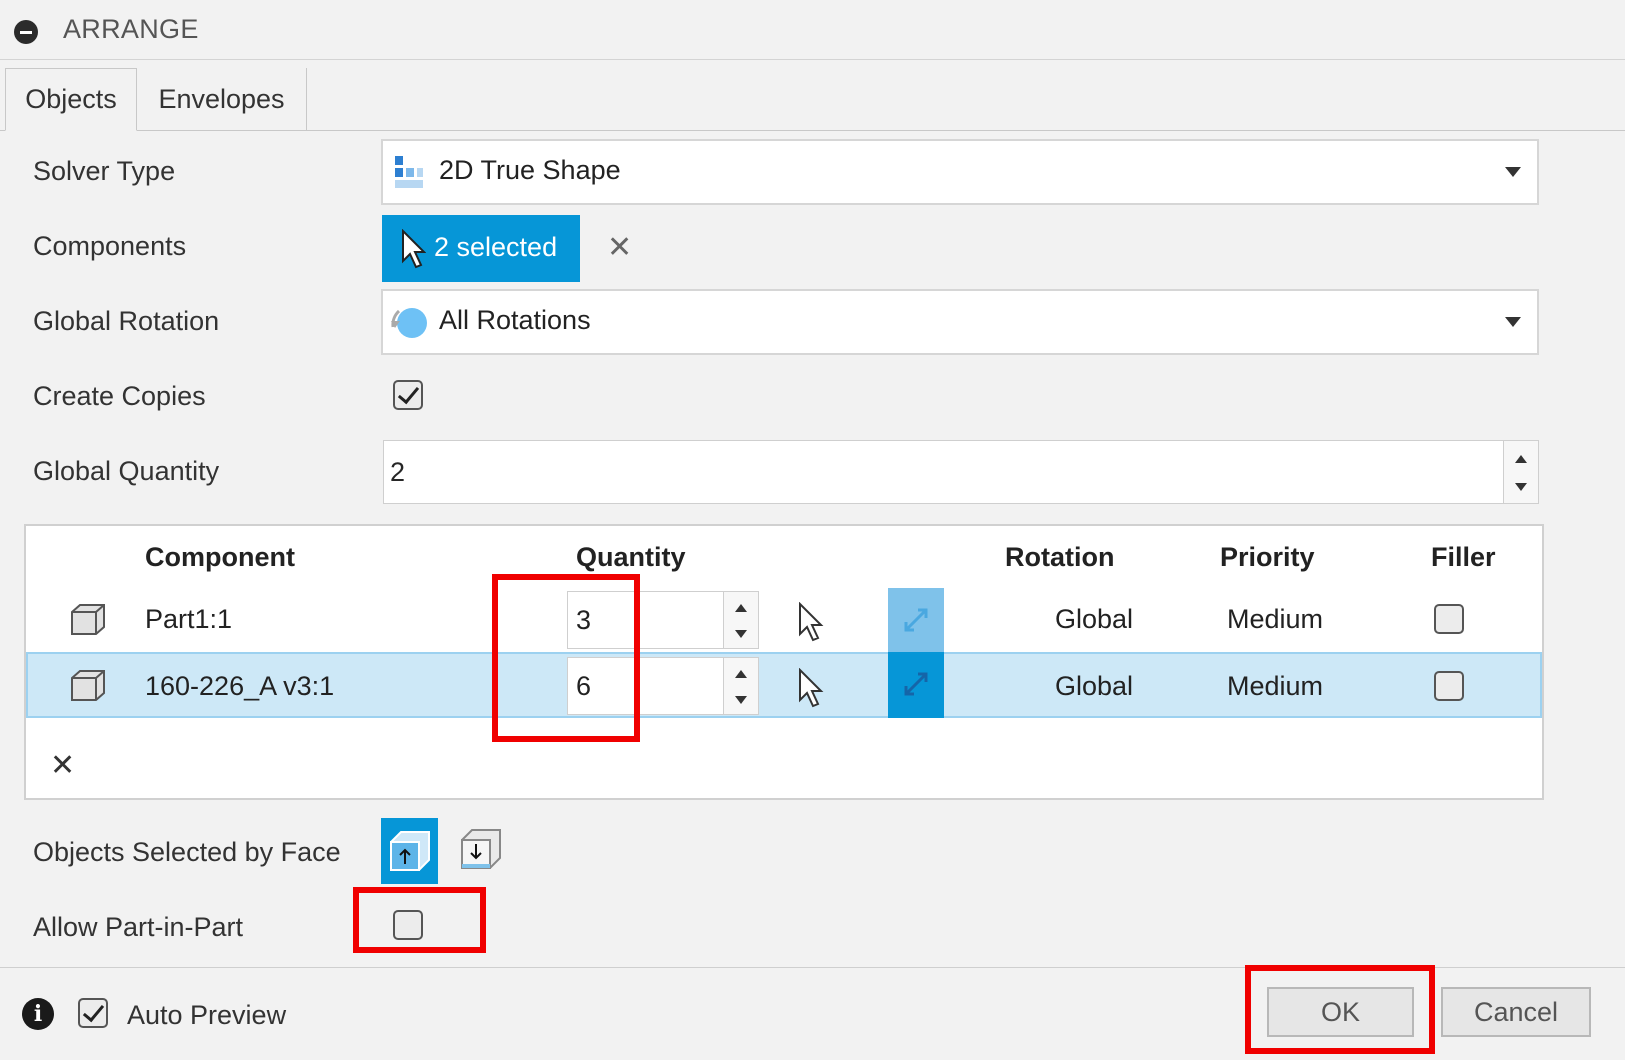  I want to click on rotation-icon, so click(409, 323).